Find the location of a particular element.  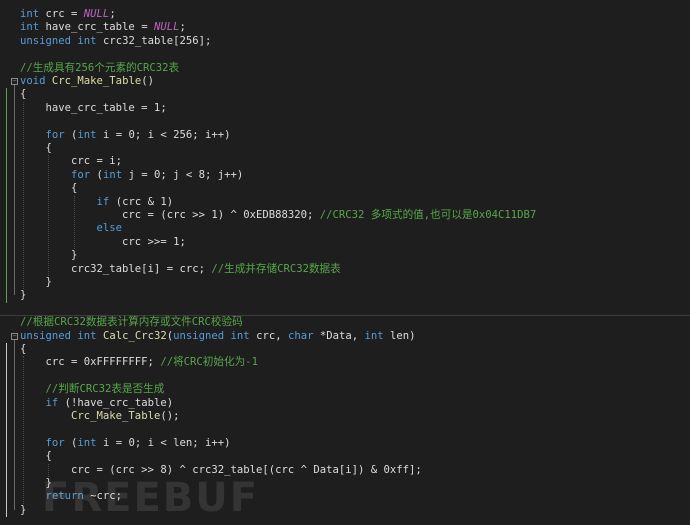

keyword-token: char is located at coordinates (300, 335).